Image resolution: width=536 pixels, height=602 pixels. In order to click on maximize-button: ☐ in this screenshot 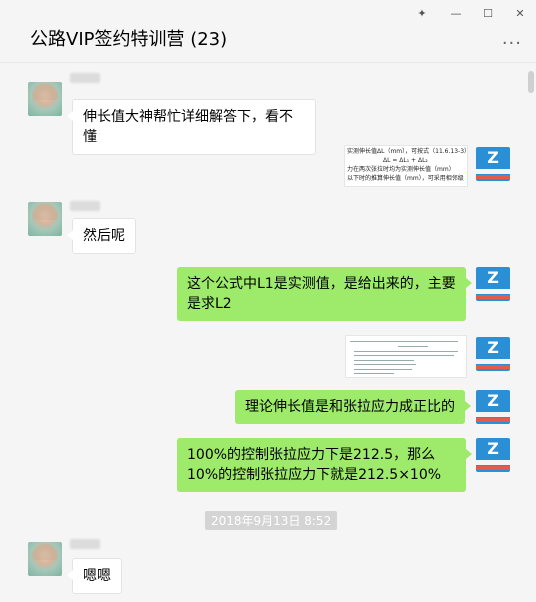, I will do `click(488, 14)`.